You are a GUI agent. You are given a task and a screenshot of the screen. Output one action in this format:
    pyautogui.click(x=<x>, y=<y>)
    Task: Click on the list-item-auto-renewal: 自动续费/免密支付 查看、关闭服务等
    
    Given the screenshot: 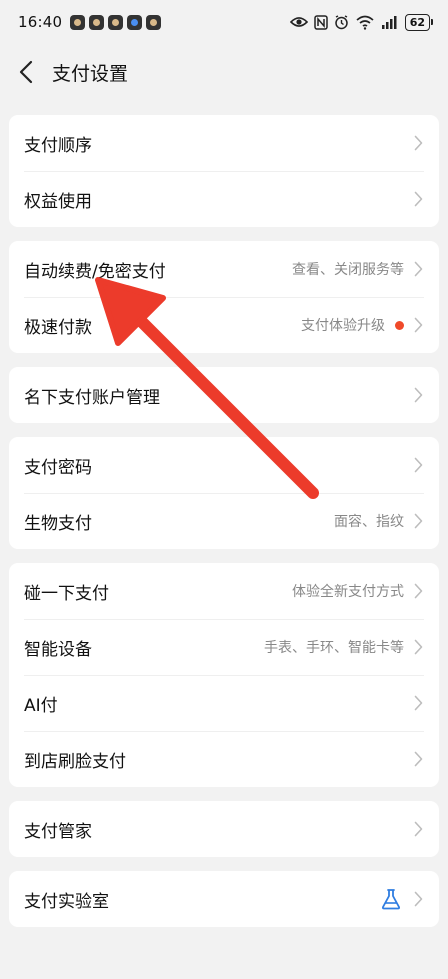 What is the action you would take?
    pyautogui.click(x=224, y=269)
    